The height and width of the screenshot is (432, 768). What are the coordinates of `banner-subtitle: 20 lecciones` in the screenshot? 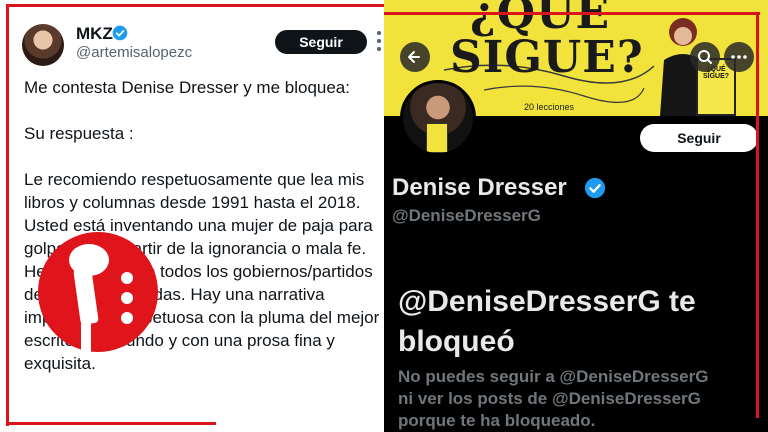 It's located at (549, 107).